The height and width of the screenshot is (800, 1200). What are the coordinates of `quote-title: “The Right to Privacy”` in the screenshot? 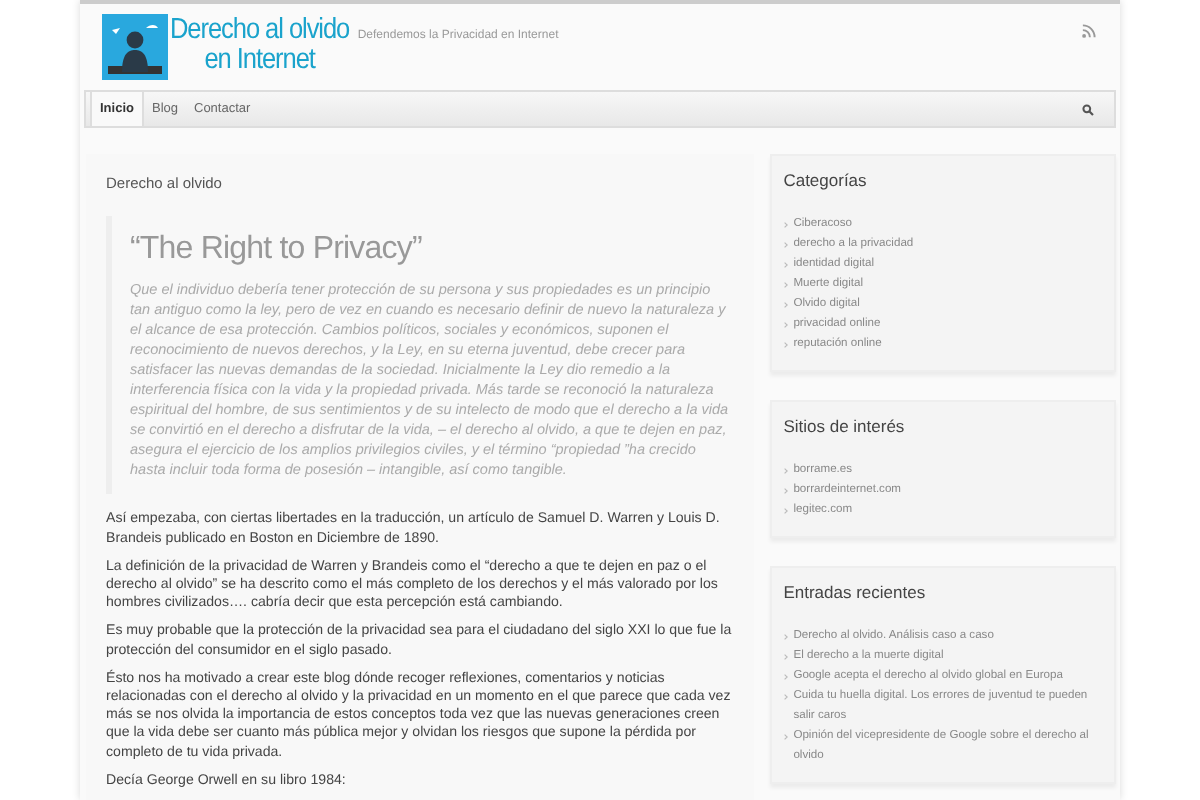 It's located at (277, 250).